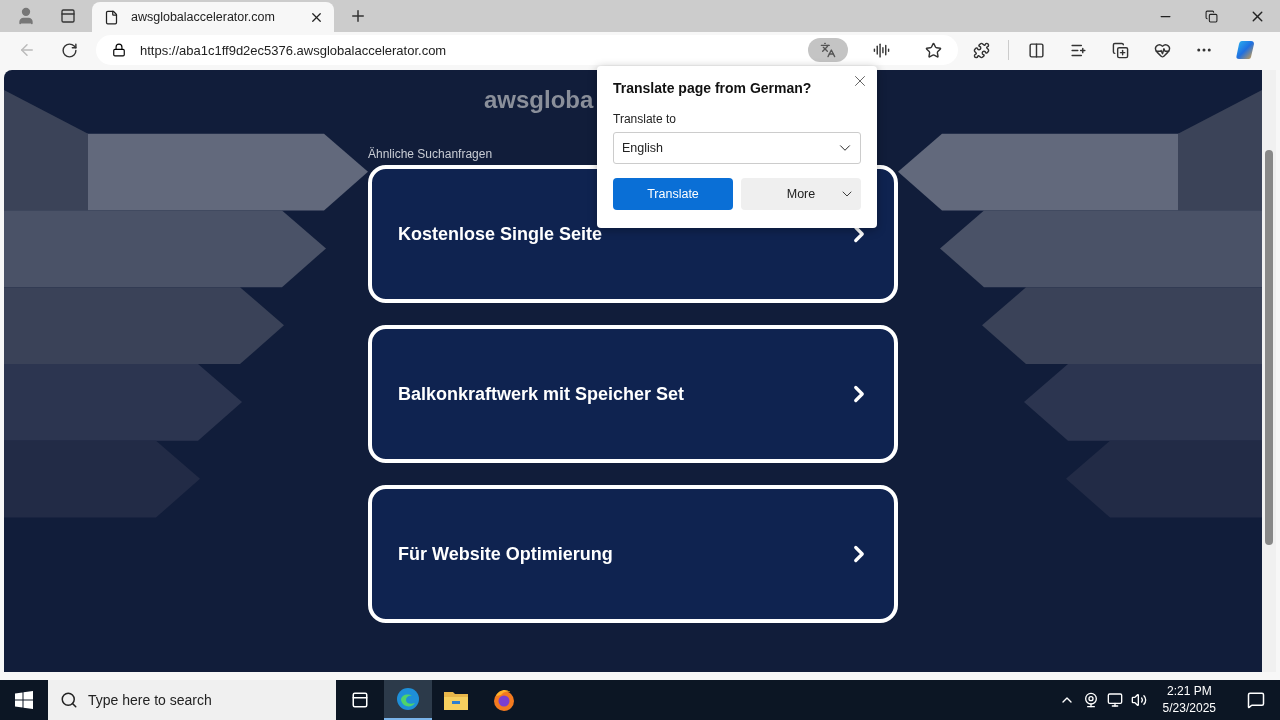 This screenshot has width=1280, height=720. What do you see at coordinates (713, 88) in the screenshot?
I see `popup-title: Translate page from German?` at bounding box center [713, 88].